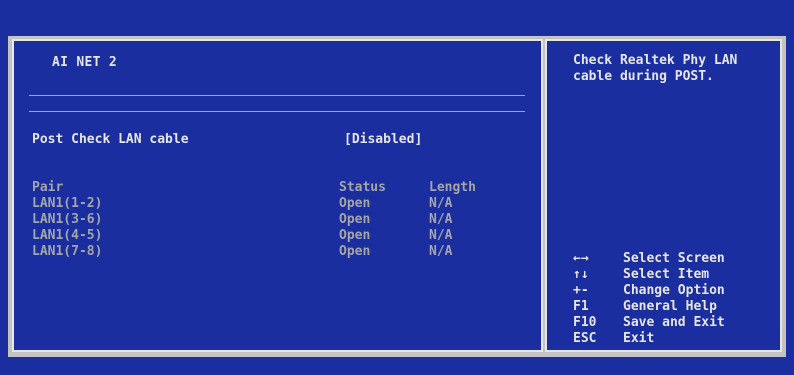 Image resolution: width=794 pixels, height=375 pixels. What do you see at coordinates (67, 251) in the screenshot?
I see `pair-cell: LAN1(7-8)` at bounding box center [67, 251].